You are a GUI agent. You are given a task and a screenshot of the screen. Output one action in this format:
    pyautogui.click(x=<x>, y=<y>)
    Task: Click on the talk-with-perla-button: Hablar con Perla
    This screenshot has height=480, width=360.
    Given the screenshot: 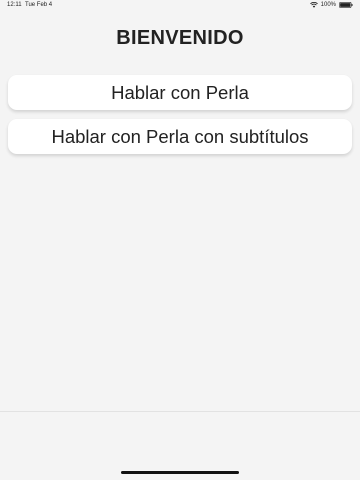 What is the action you would take?
    pyautogui.click(x=180, y=92)
    